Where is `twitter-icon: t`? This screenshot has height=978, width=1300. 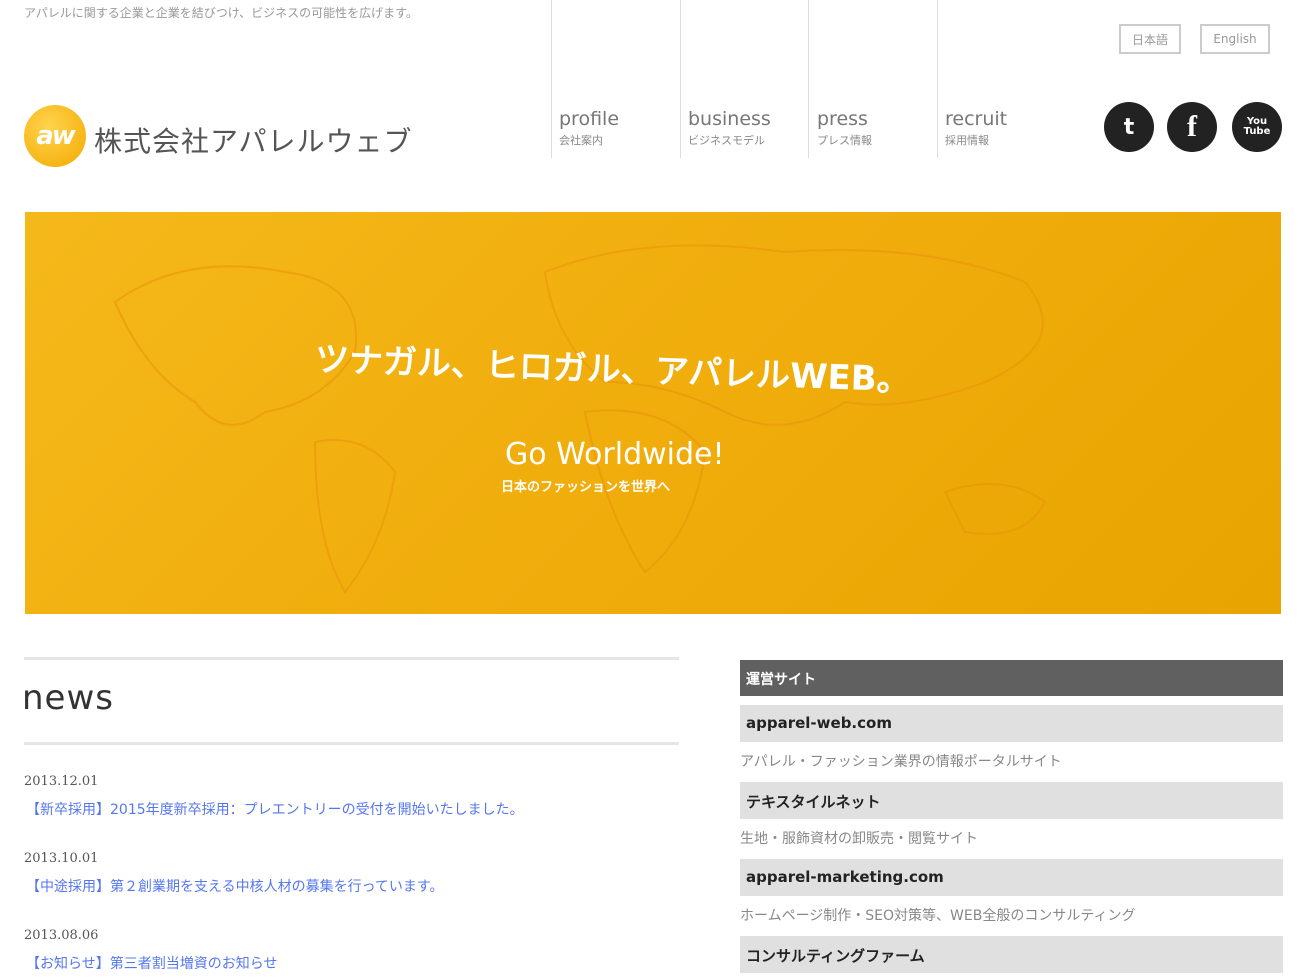
twitter-icon: t is located at coordinates (1129, 127).